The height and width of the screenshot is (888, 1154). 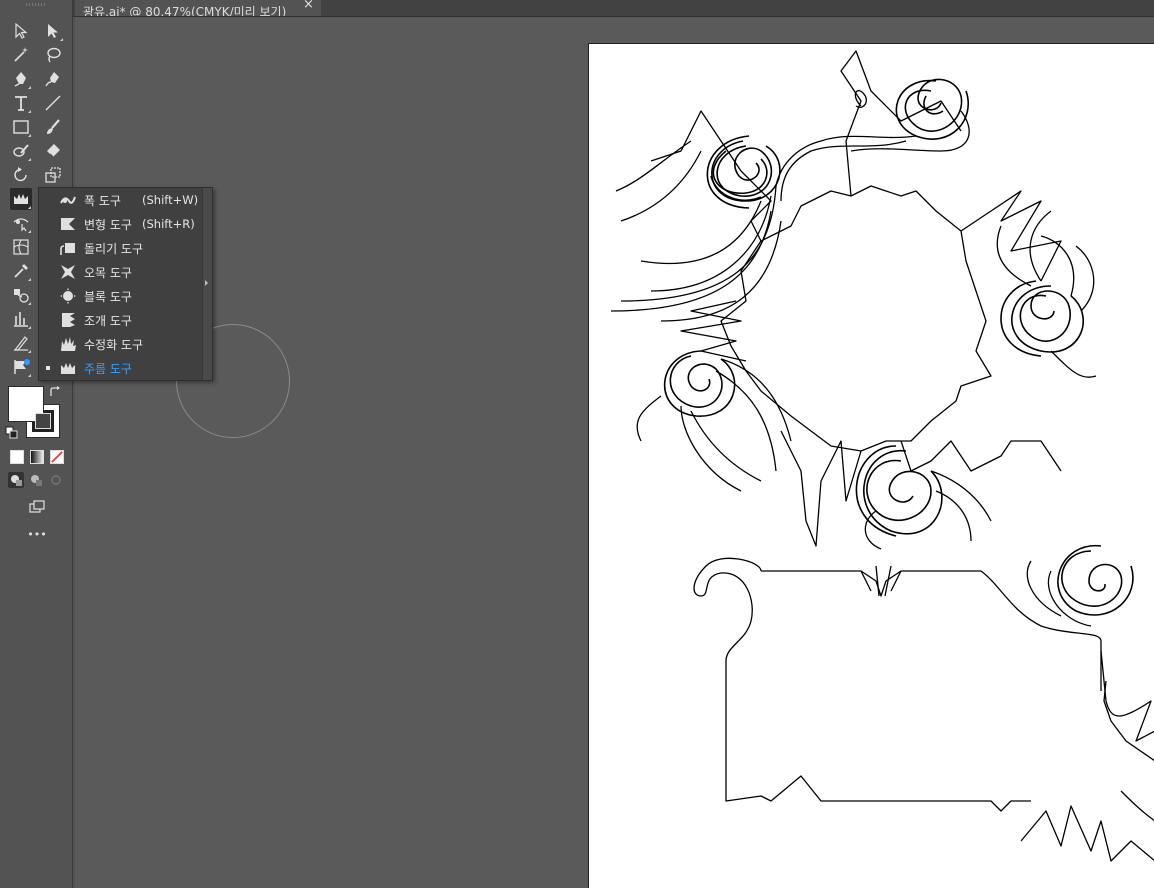 I want to click on flyout-item-shortcut: (Shift+R), so click(x=168, y=224).